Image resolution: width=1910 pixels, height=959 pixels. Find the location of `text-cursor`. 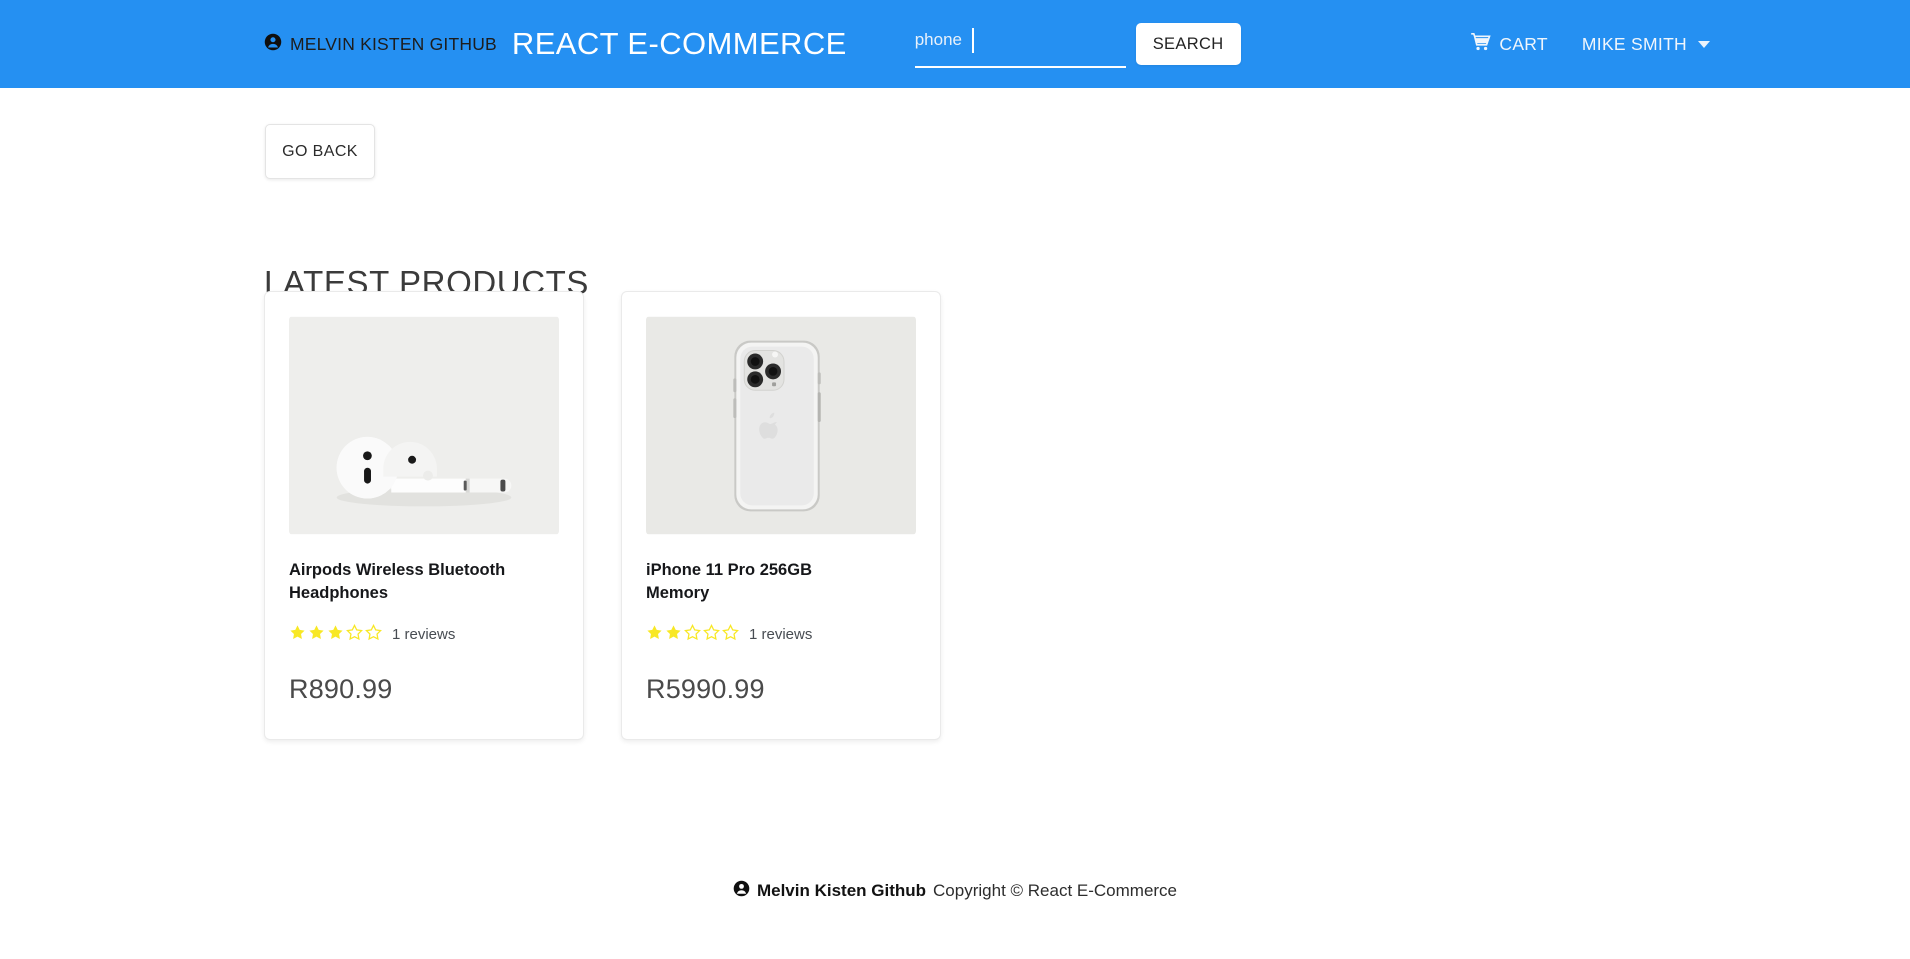

text-cursor is located at coordinates (972, 40).